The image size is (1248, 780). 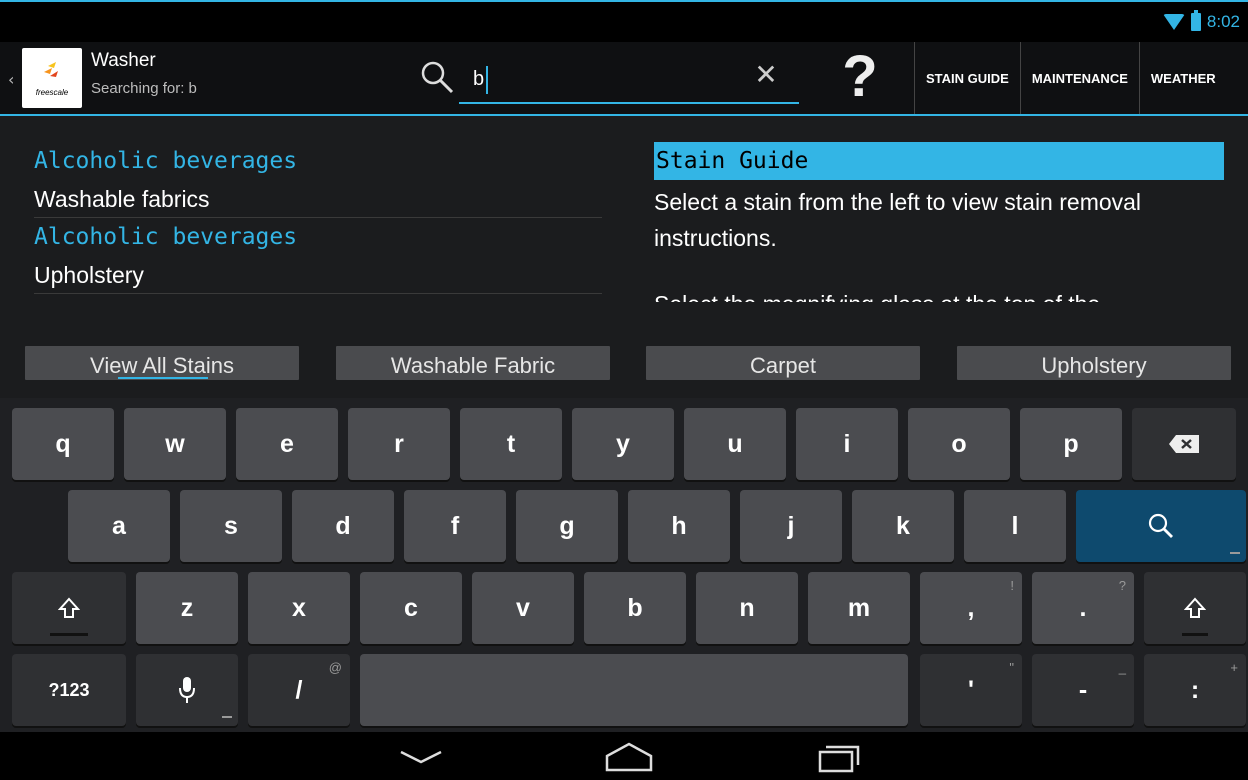 What do you see at coordinates (52, 78) in the screenshot?
I see `app-logo: freescale` at bounding box center [52, 78].